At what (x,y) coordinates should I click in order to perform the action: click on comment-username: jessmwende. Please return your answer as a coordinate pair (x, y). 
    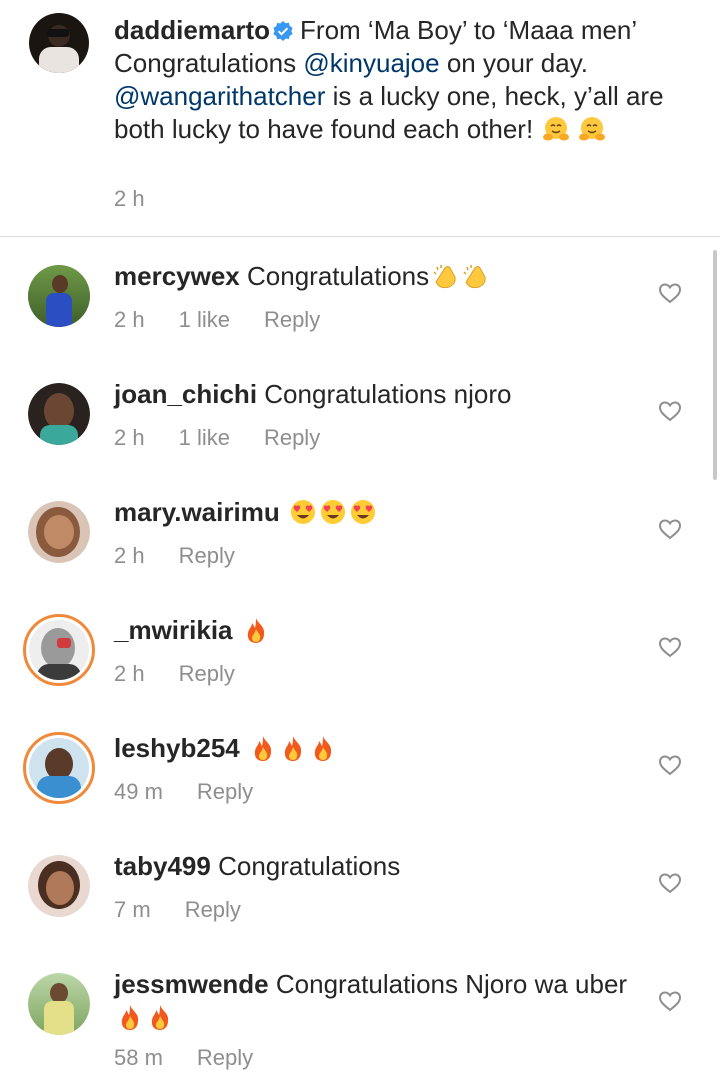
    Looking at the image, I should click on (191, 984).